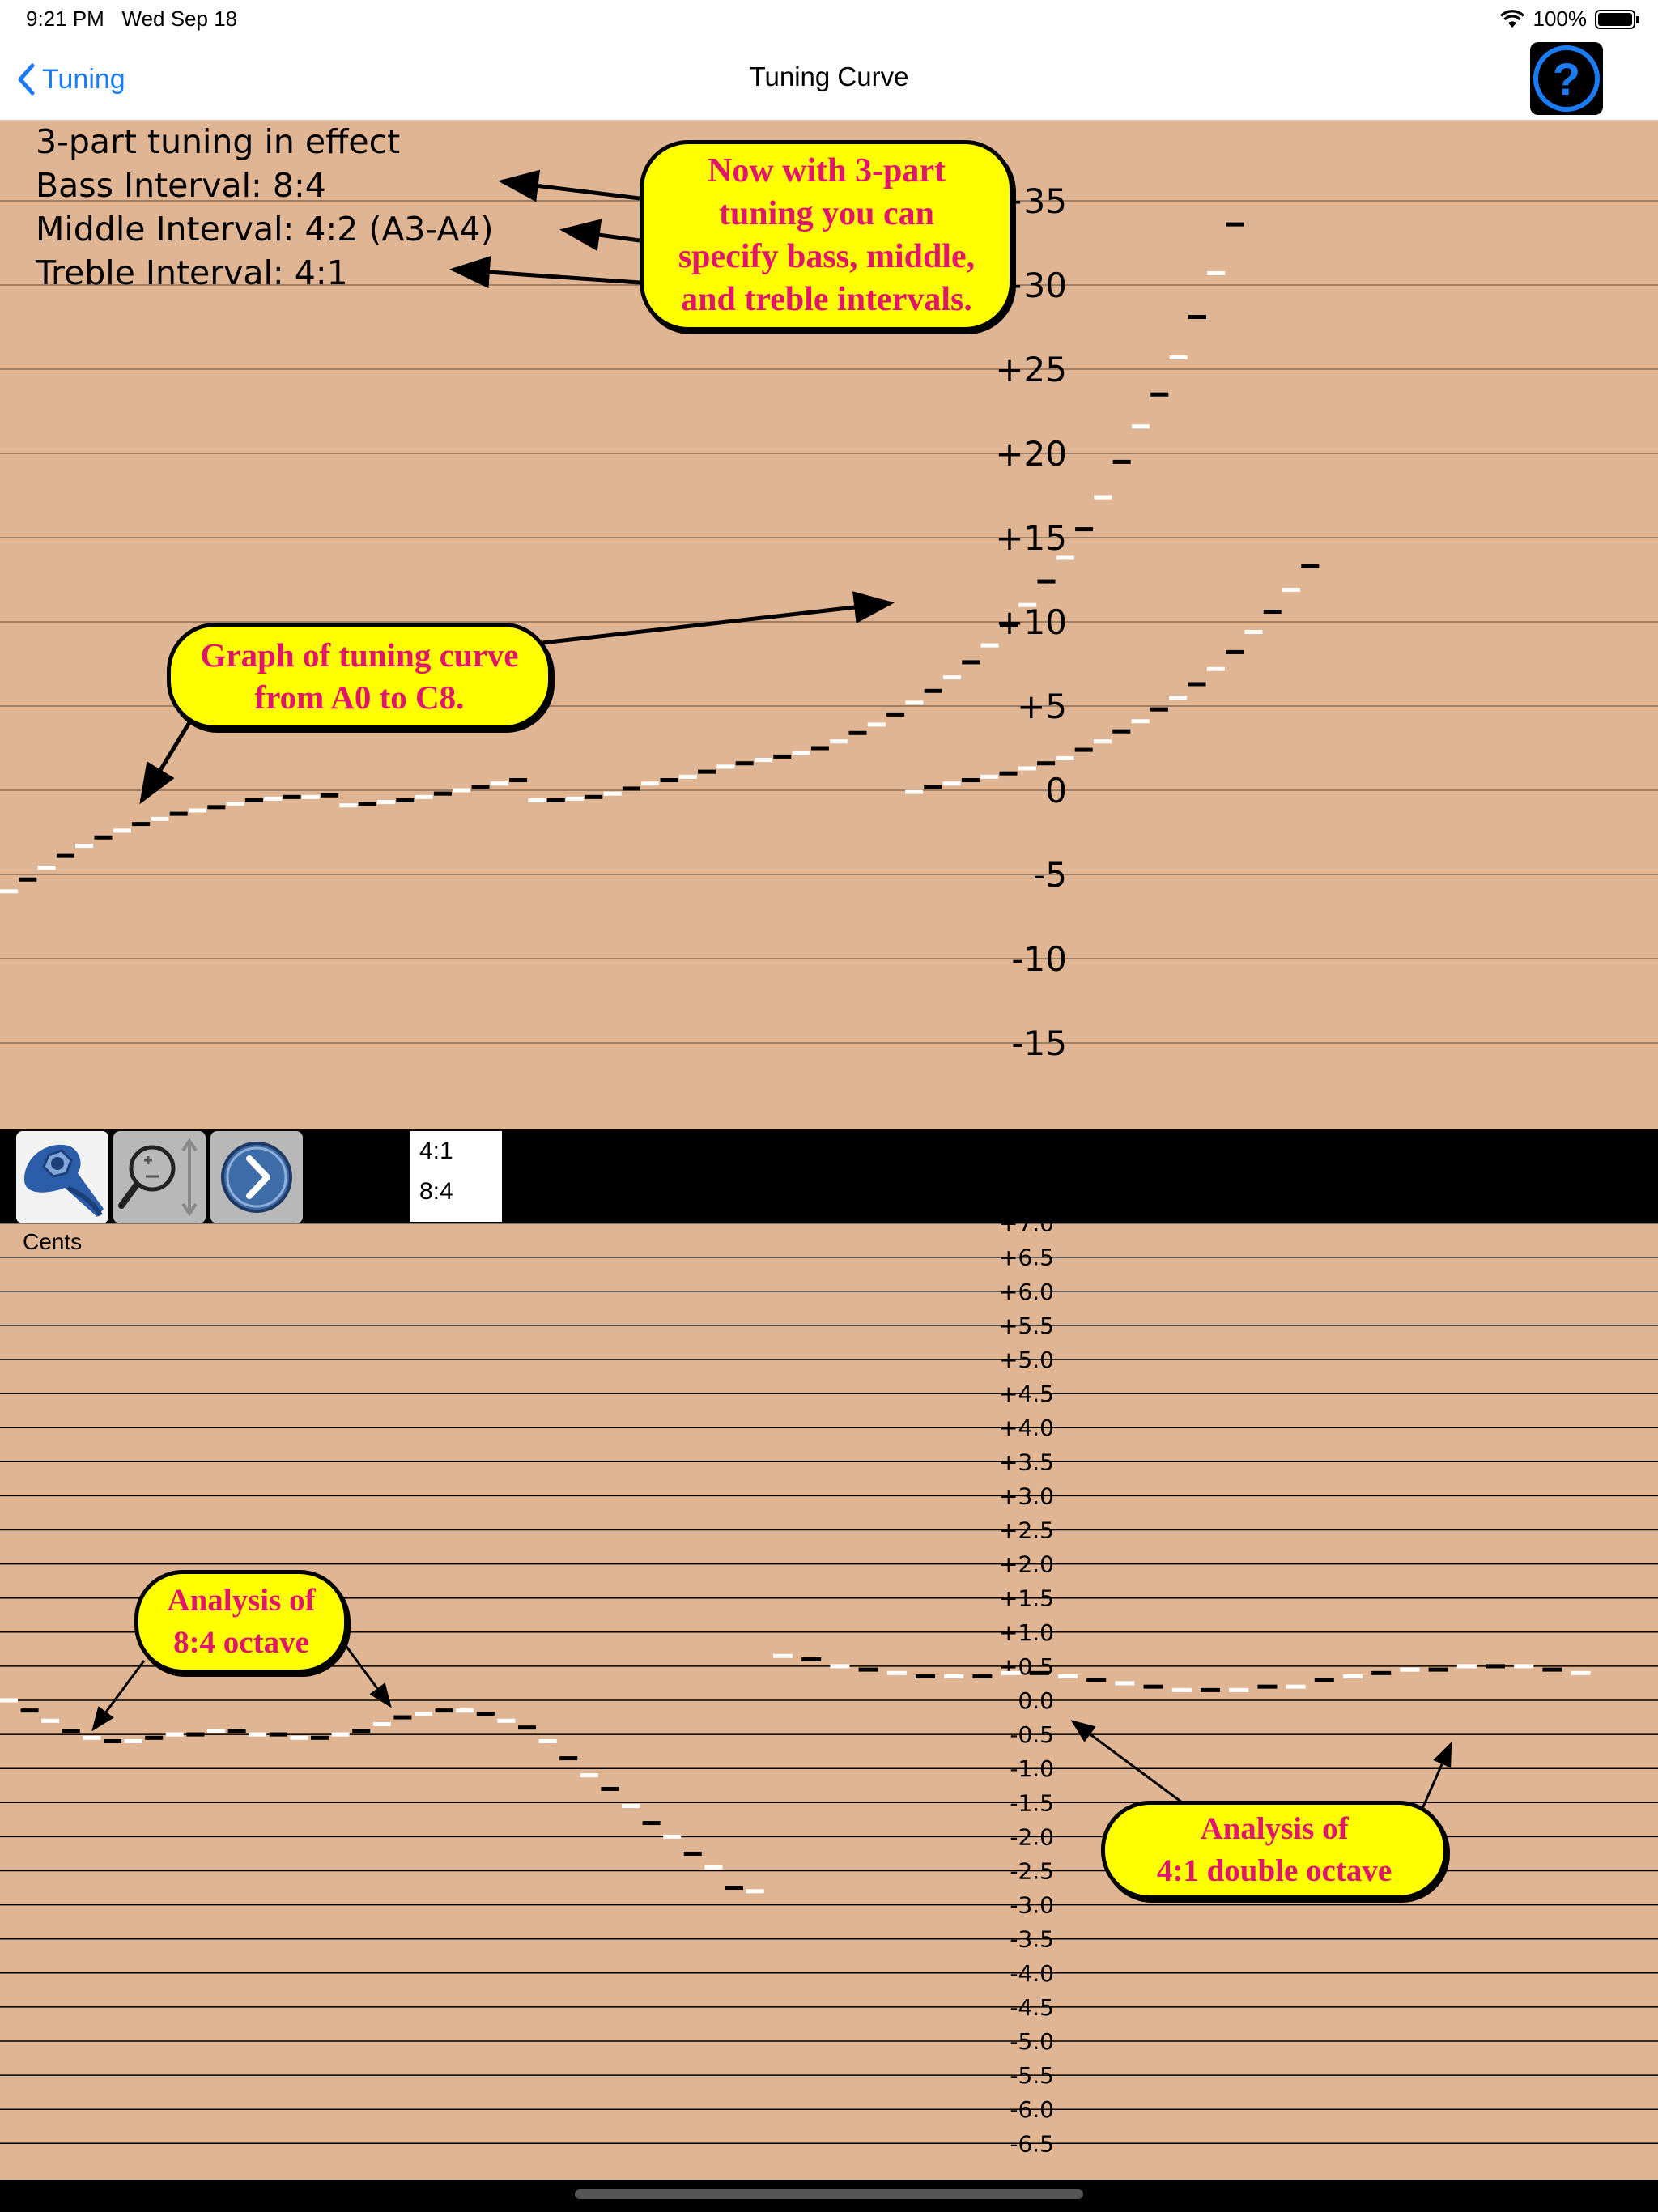  I want to click on y-tick-label: -3.5, so click(1032, 1940).